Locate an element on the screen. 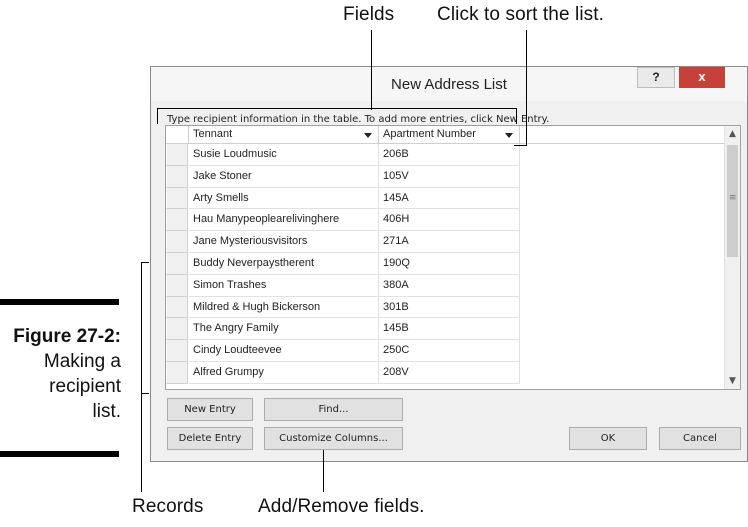  apartment-number-cell: 105V is located at coordinates (449, 176).